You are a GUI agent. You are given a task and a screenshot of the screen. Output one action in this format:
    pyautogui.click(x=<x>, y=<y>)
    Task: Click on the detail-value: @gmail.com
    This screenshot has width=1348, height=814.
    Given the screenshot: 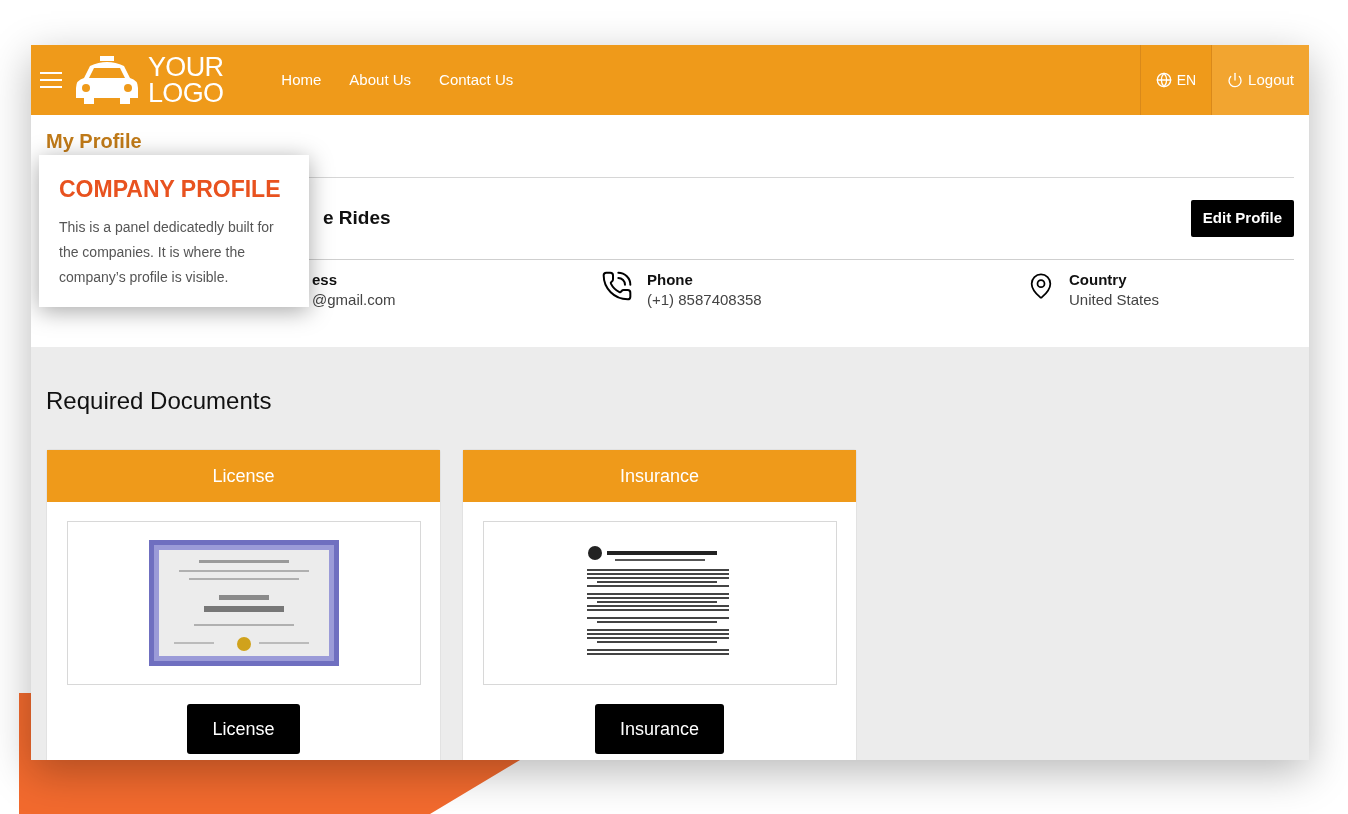 What is the action you would take?
    pyautogui.click(x=354, y=300)
    